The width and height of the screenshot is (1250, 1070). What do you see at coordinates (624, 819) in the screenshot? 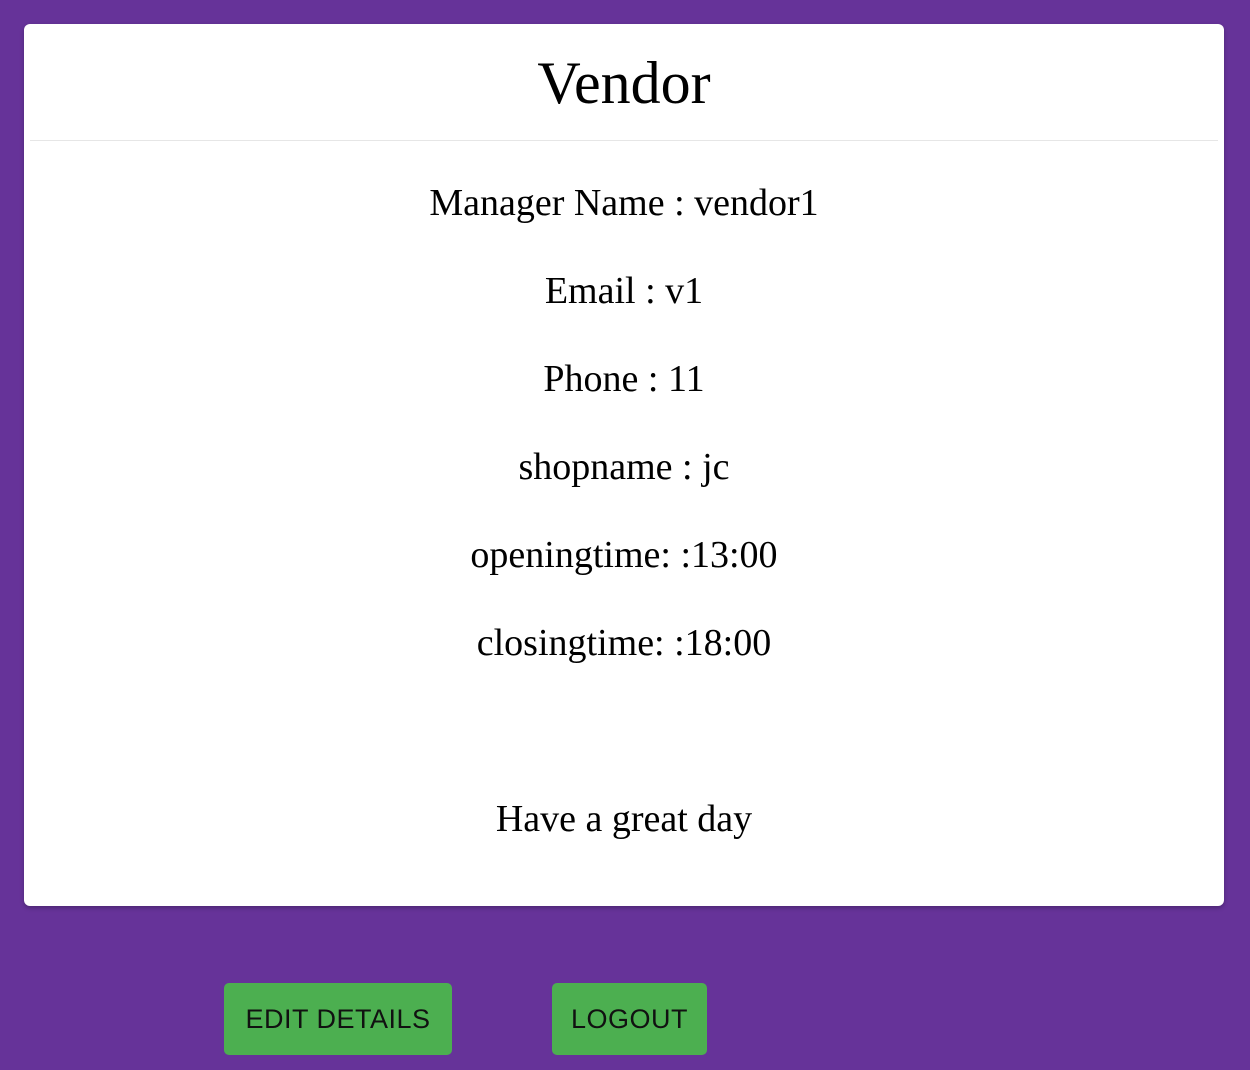
I see `greeting-text: Have a great day` at bounding box center [624, 819].